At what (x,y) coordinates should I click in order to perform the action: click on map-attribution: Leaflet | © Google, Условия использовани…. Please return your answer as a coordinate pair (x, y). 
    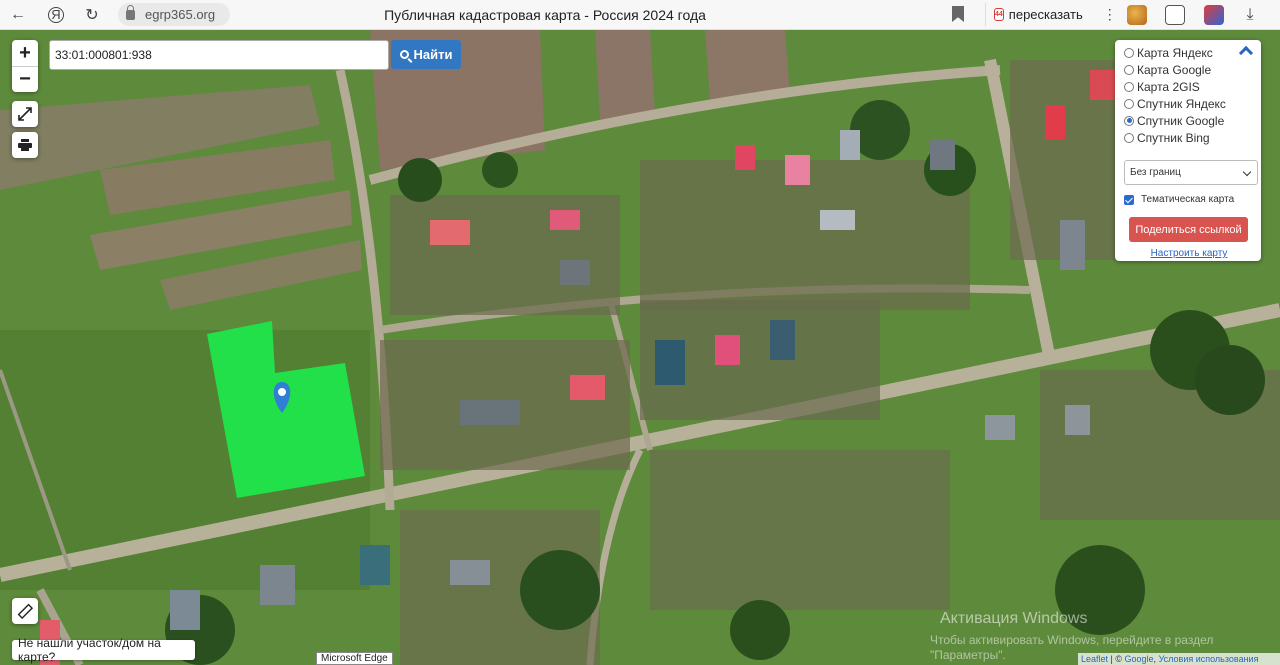
    Looking at the image, I should click on (1179, 659).